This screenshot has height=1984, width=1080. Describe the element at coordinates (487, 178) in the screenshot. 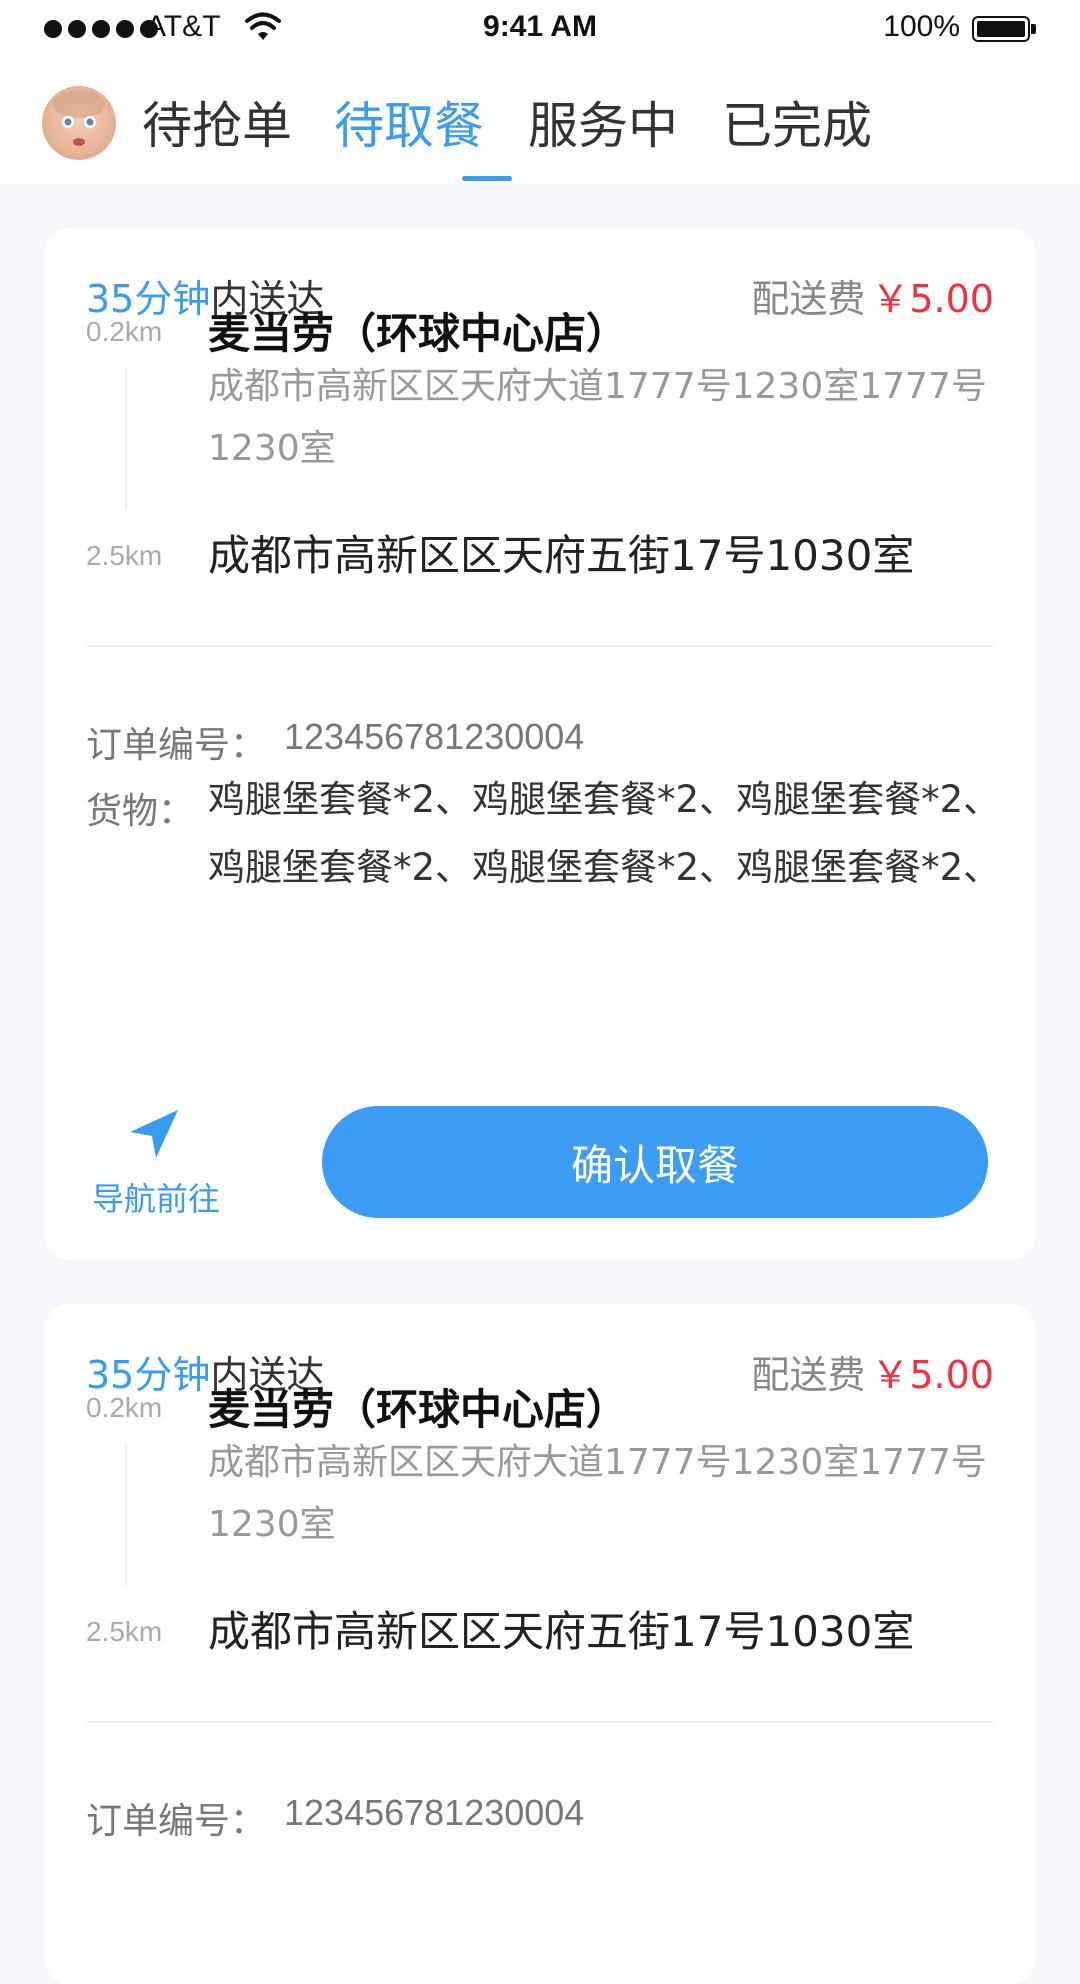

I see `active-tab-indicator` at that location.